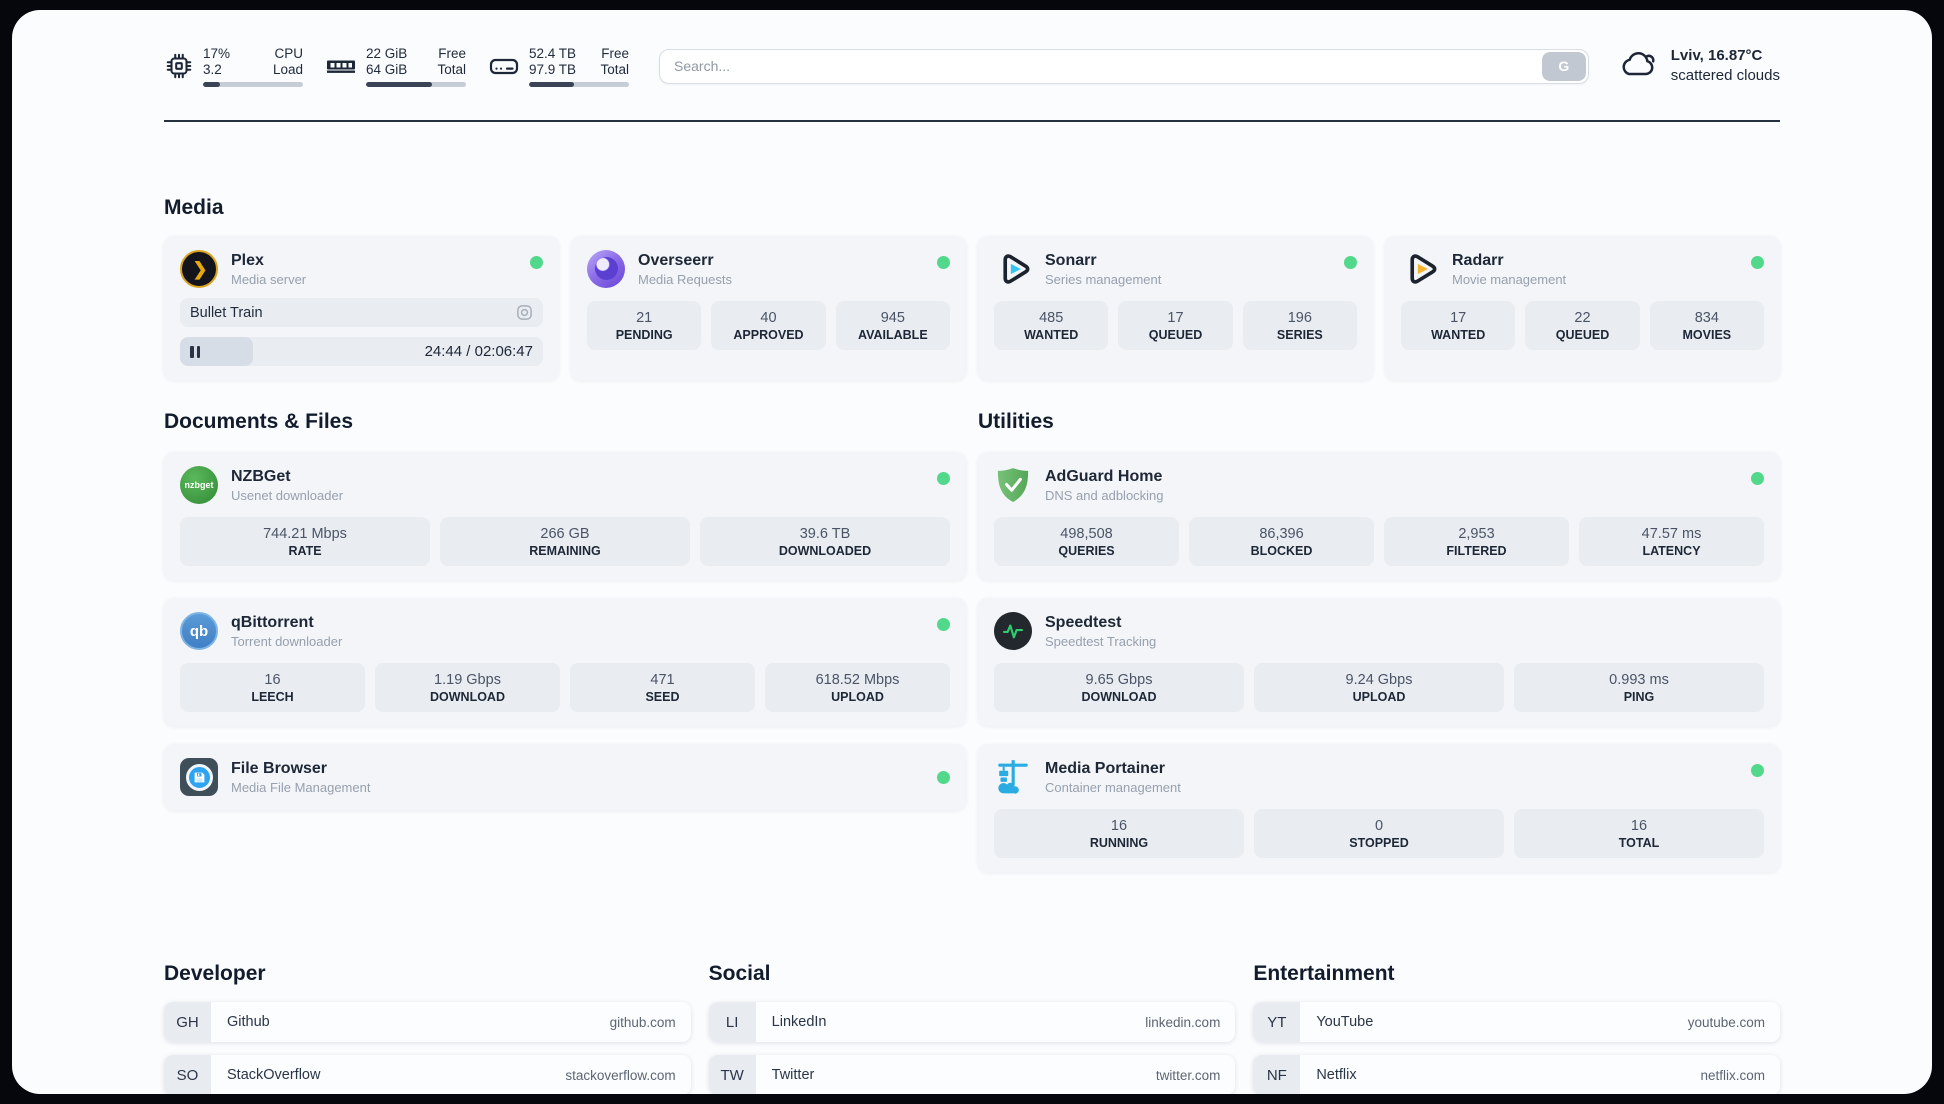 This screenshot has width=1944, height=1104. I want to click on disk-progress-bar, so click(579, 84).